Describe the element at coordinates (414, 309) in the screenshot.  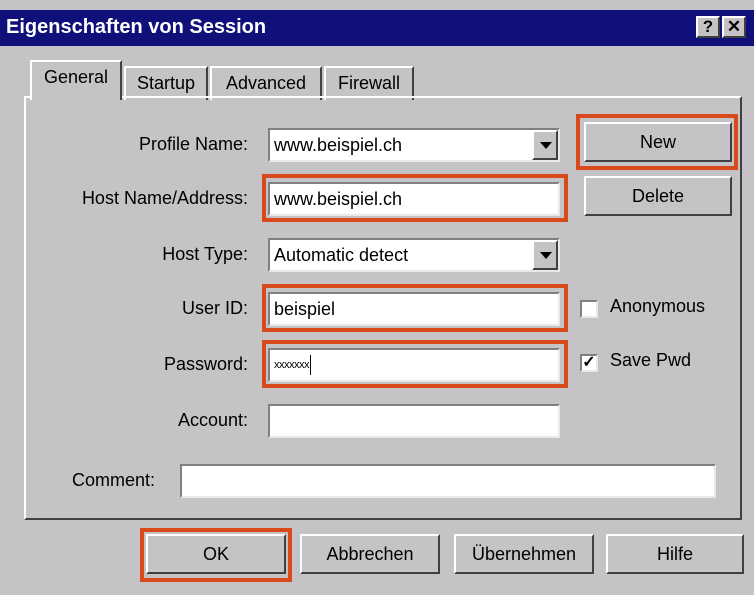
I see `user-id-input: beispiel` at that location.